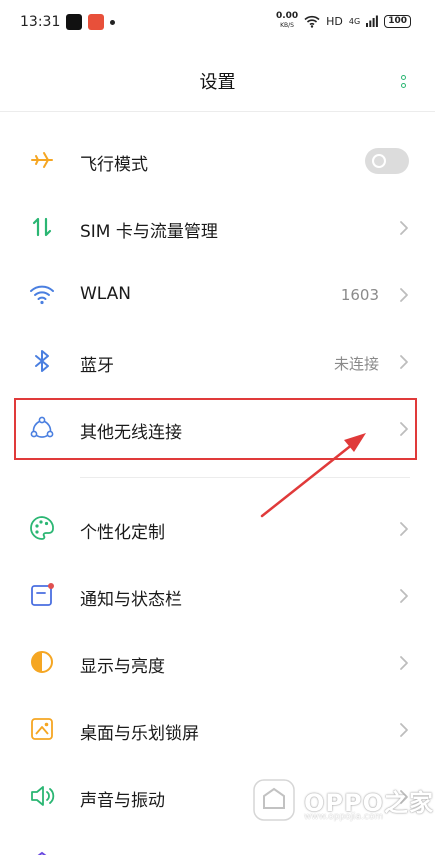  I want to click on sound-icon, so click(43, 796).